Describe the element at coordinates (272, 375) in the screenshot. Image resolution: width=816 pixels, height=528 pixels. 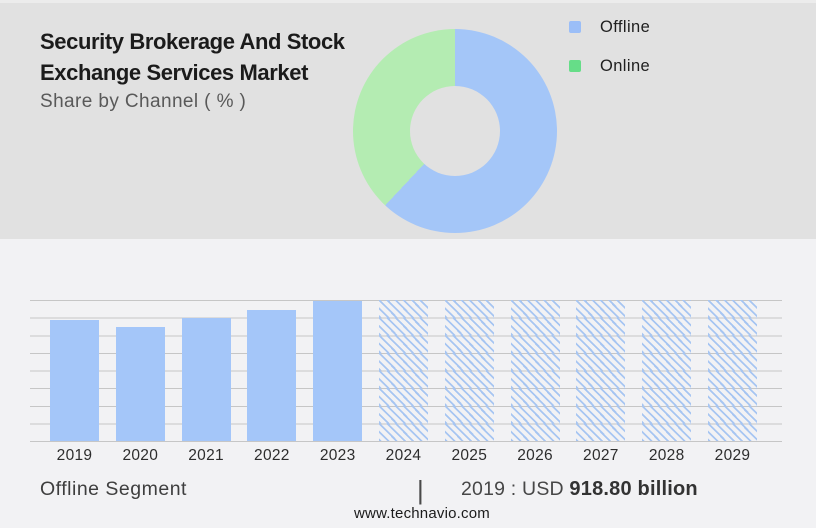
I see `bar-2022` at that location.